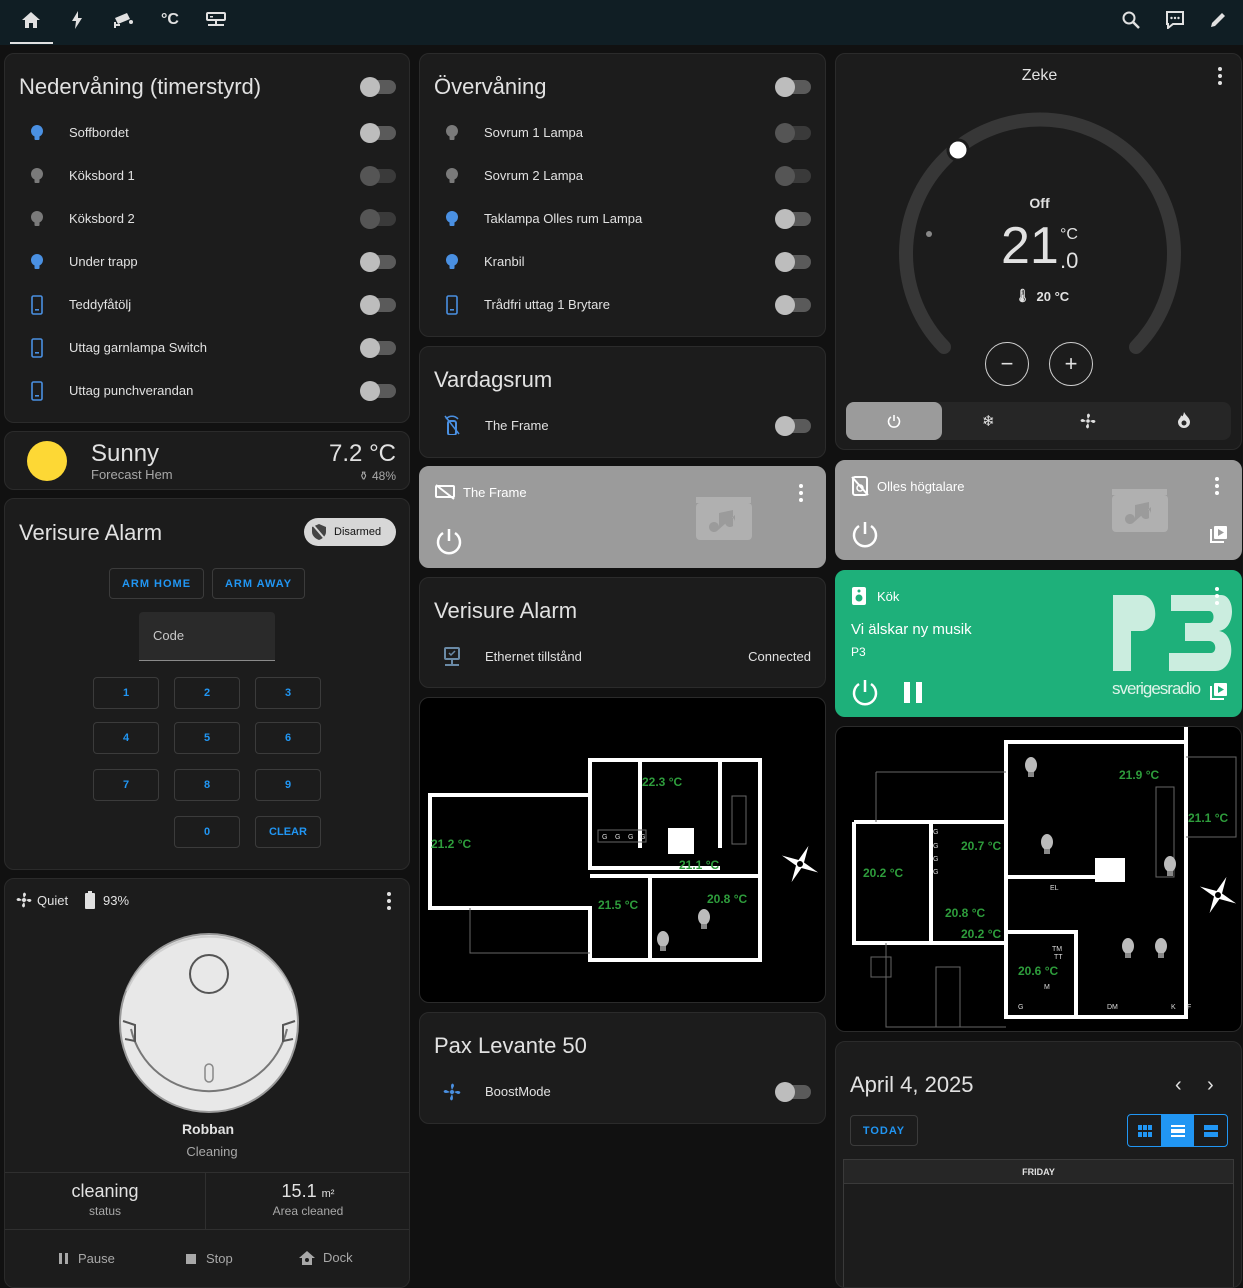 This screenshot has height=1288, width=1243. I want to click on today-button: TODAY, so click(884, 1130).